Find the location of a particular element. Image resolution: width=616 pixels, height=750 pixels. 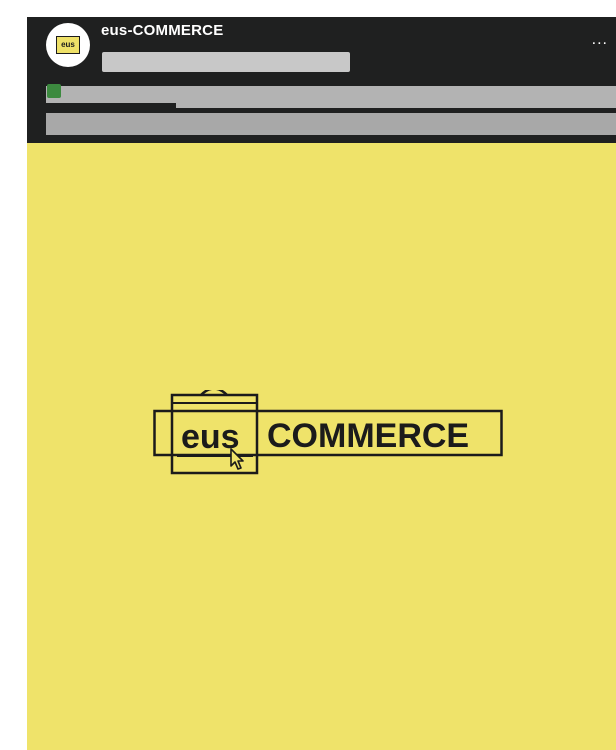

account-name: eus-COMMERCE is located at coordinates (162, 30).